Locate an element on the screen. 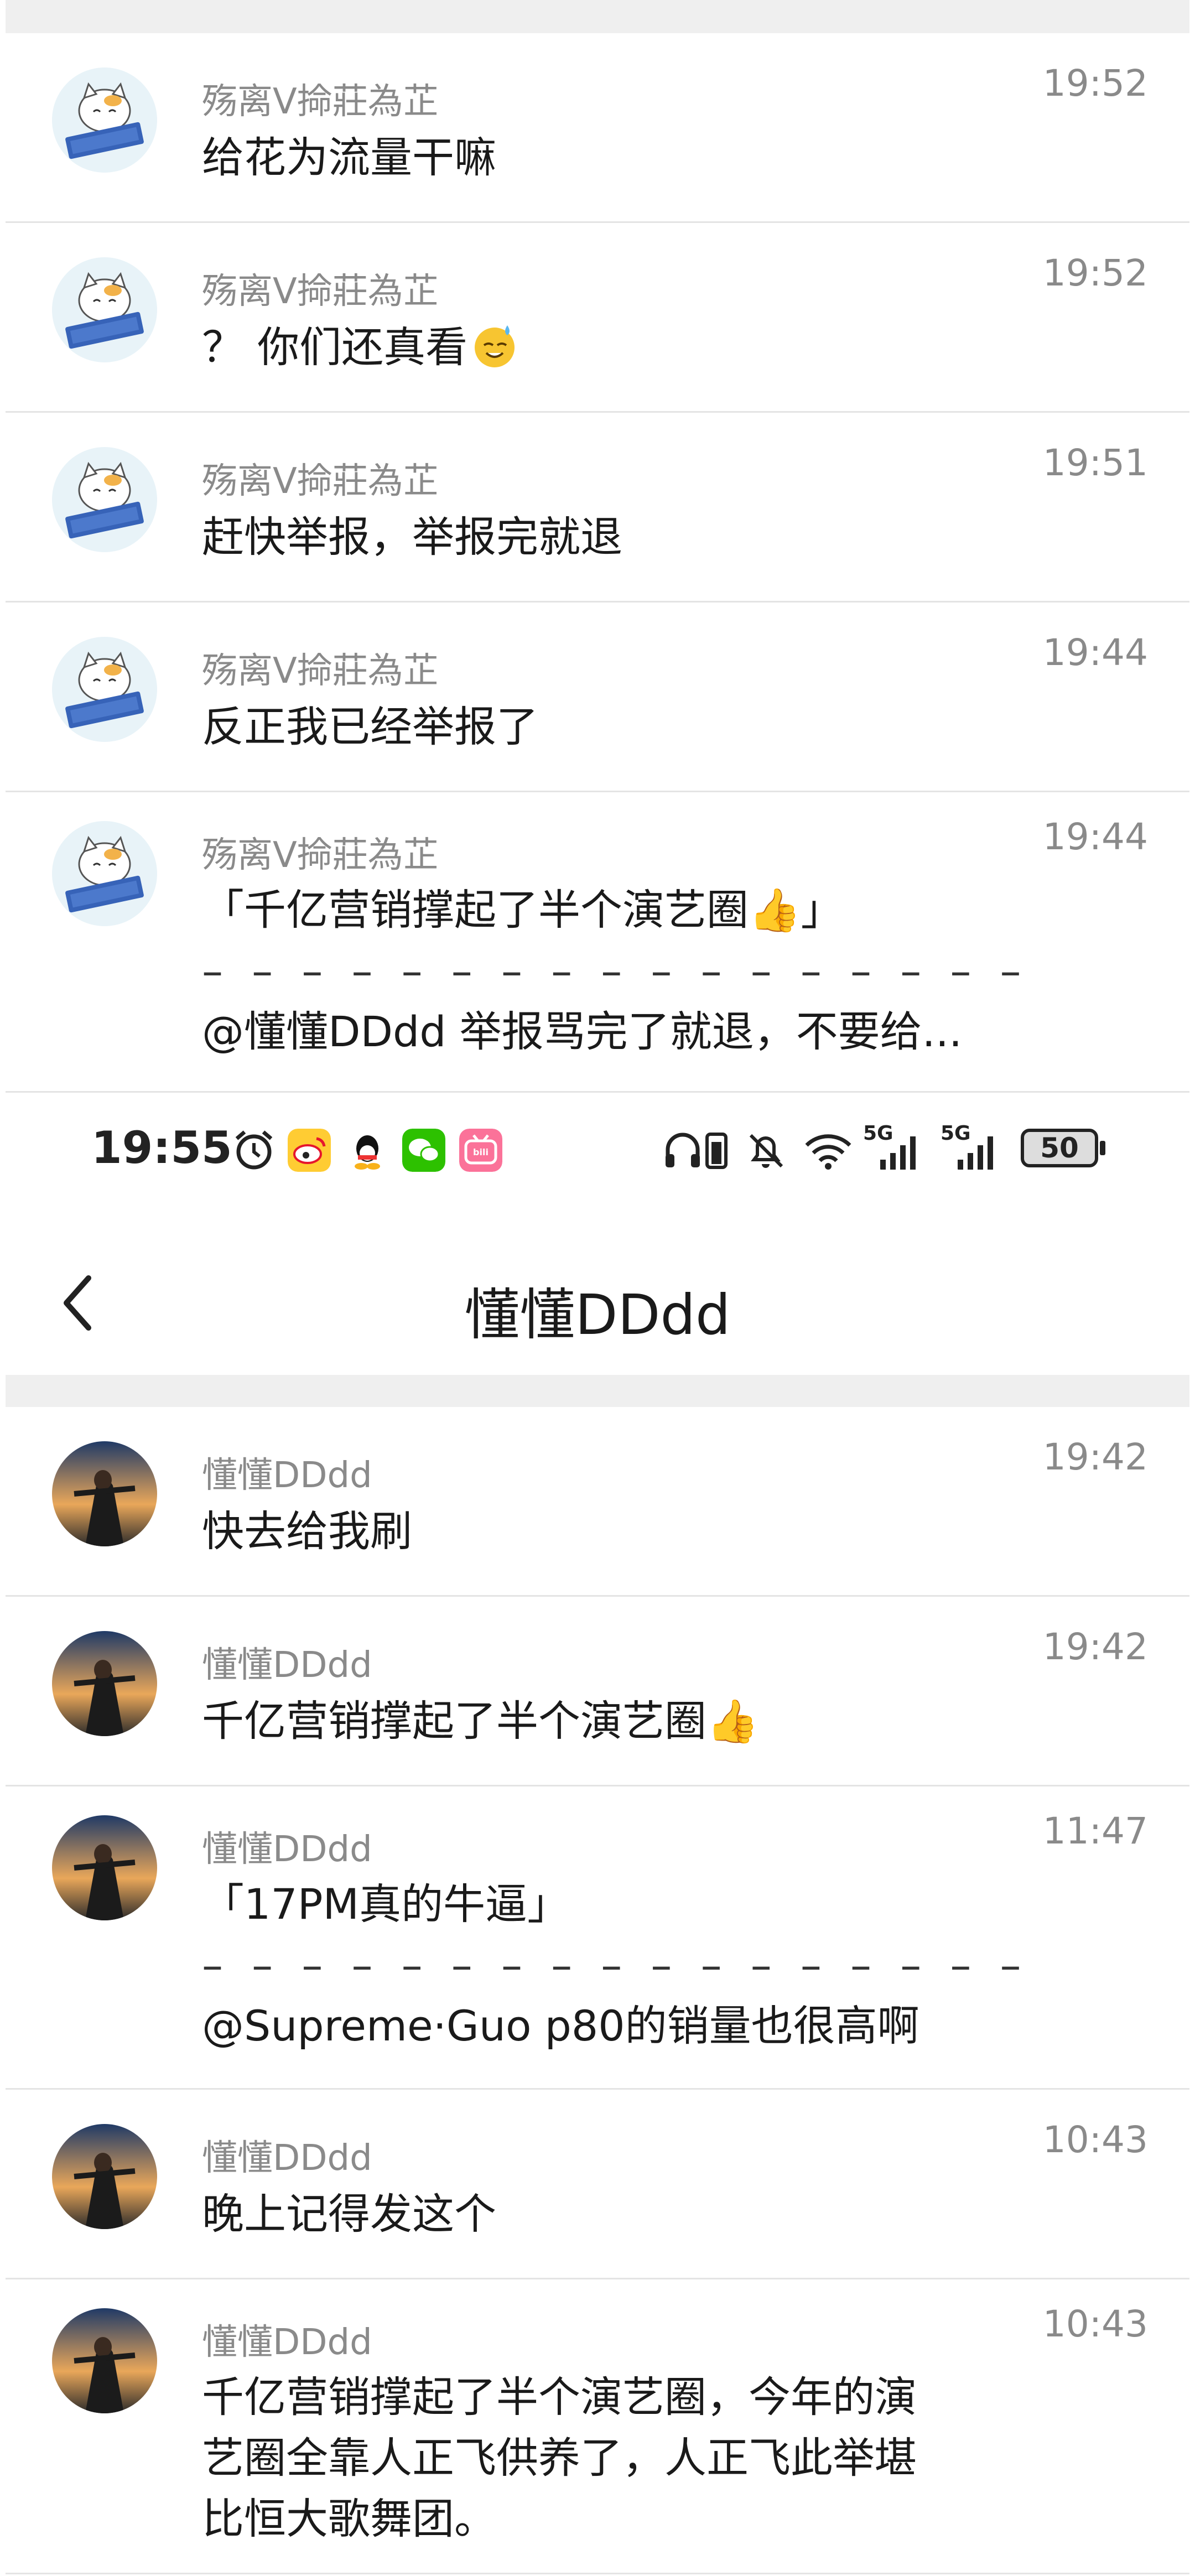 The width and height of the screenshot is (1195, 2576). timestamp: 11:47 is located at coordinates (1095, 1831).